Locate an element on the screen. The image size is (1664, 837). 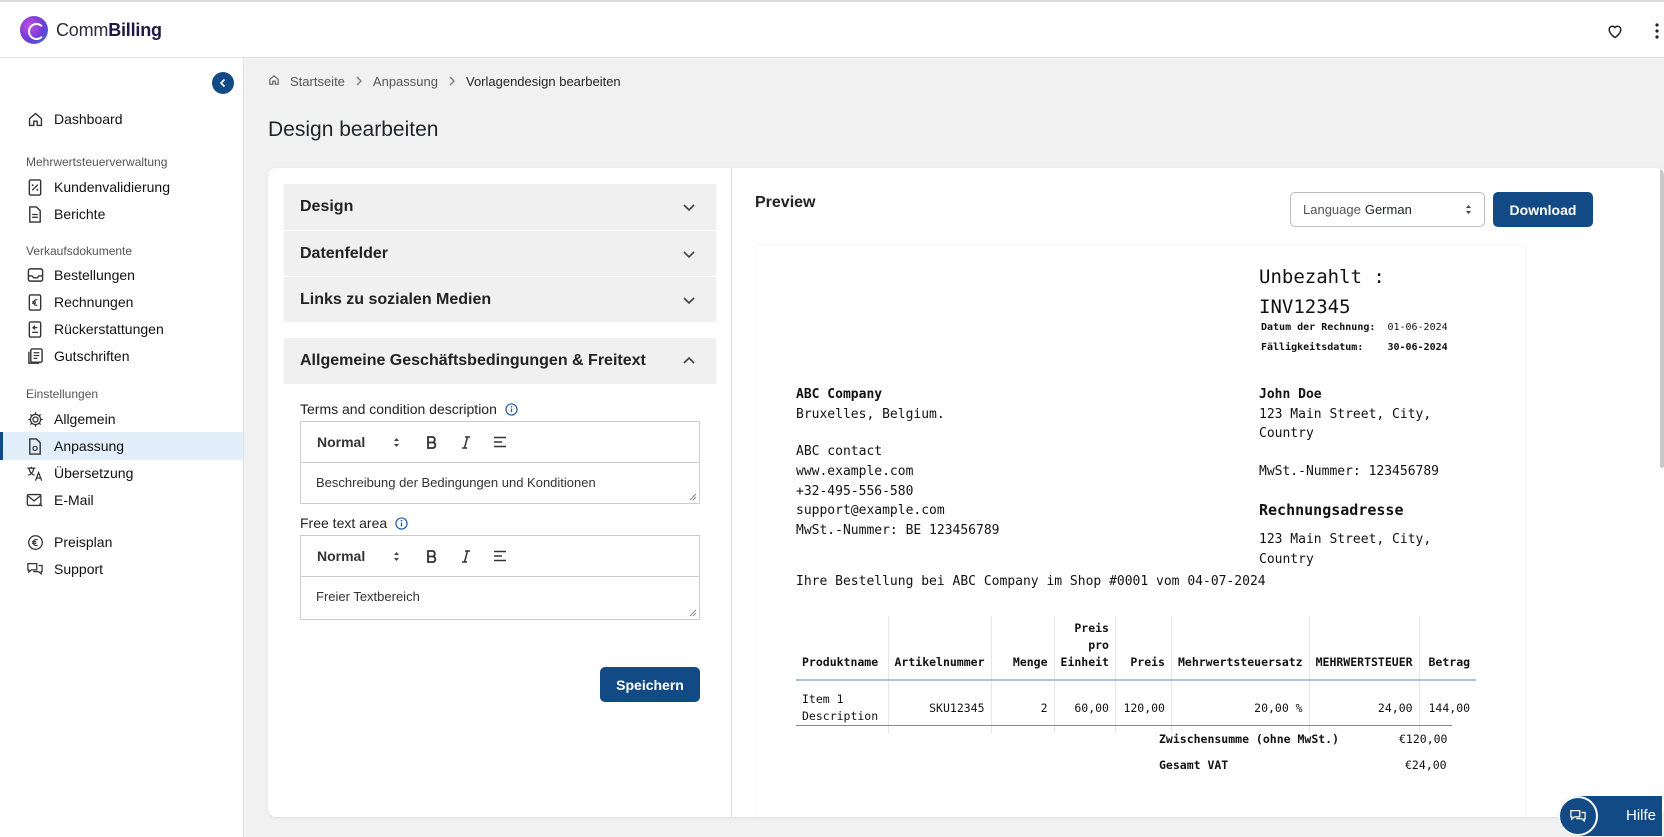
sidebar-item-allgemein: Allgemein is located at coordinates (121, 419).